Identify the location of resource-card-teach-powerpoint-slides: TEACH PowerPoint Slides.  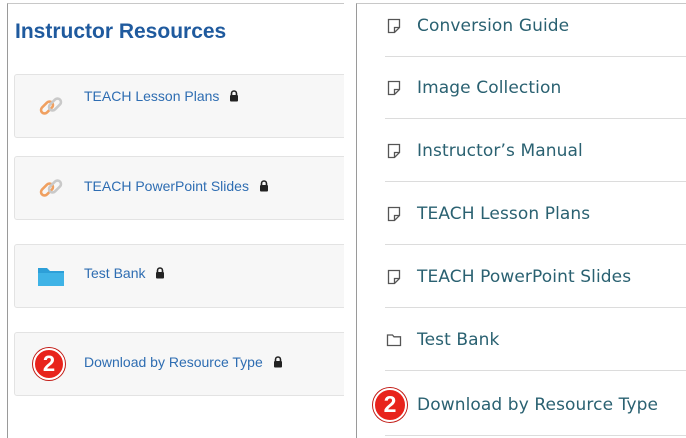
(179, 188).